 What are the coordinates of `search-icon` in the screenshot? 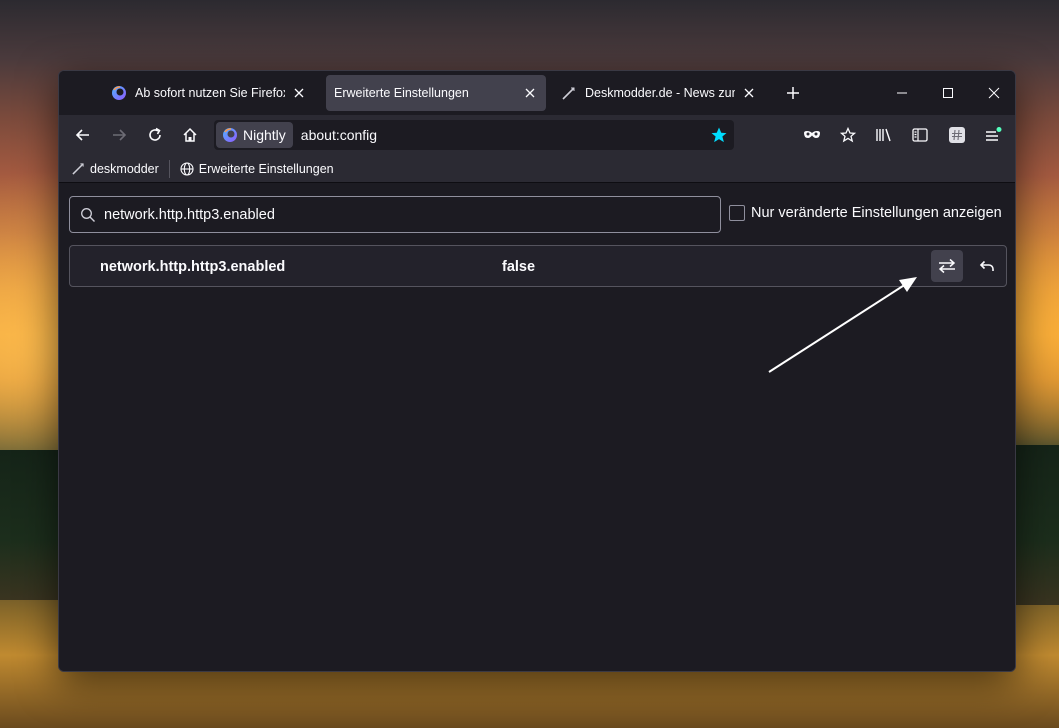 It's located at (88, 214).